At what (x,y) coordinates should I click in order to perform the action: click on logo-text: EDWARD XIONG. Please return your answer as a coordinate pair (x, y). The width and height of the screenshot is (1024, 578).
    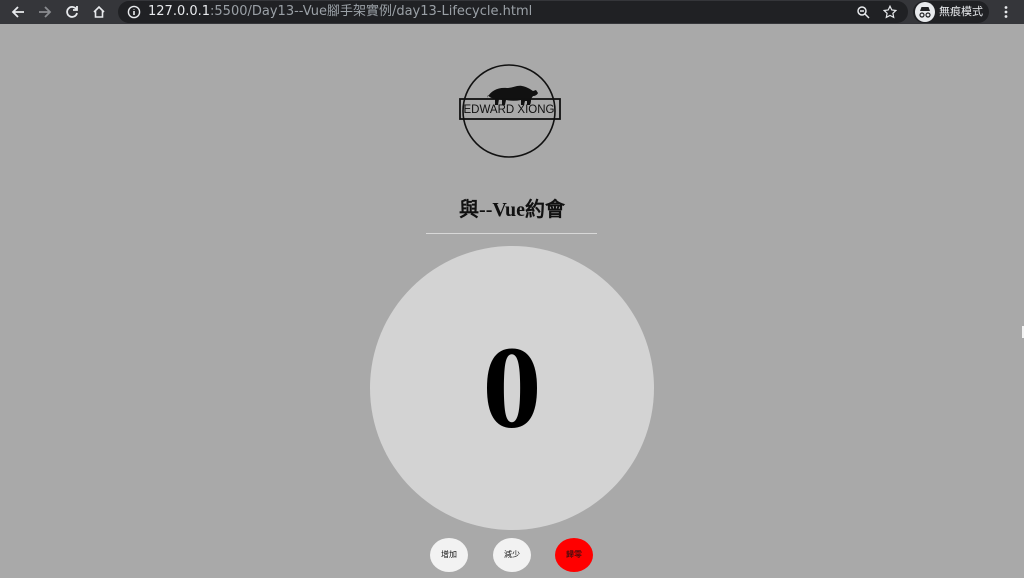
    Looking at the image, I should click on (509, 110).